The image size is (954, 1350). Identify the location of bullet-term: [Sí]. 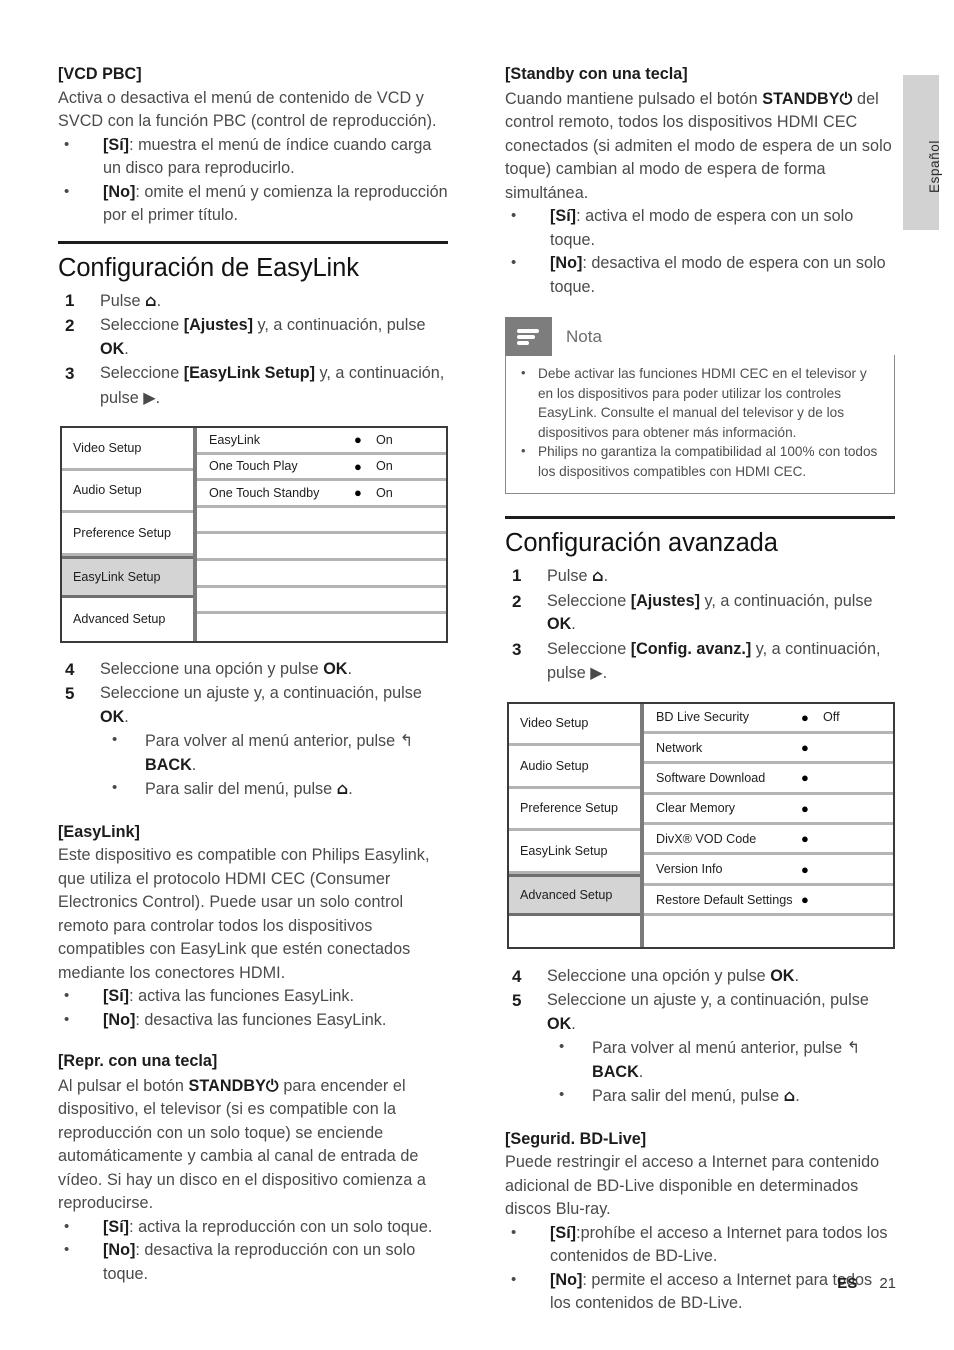
(116, 144).